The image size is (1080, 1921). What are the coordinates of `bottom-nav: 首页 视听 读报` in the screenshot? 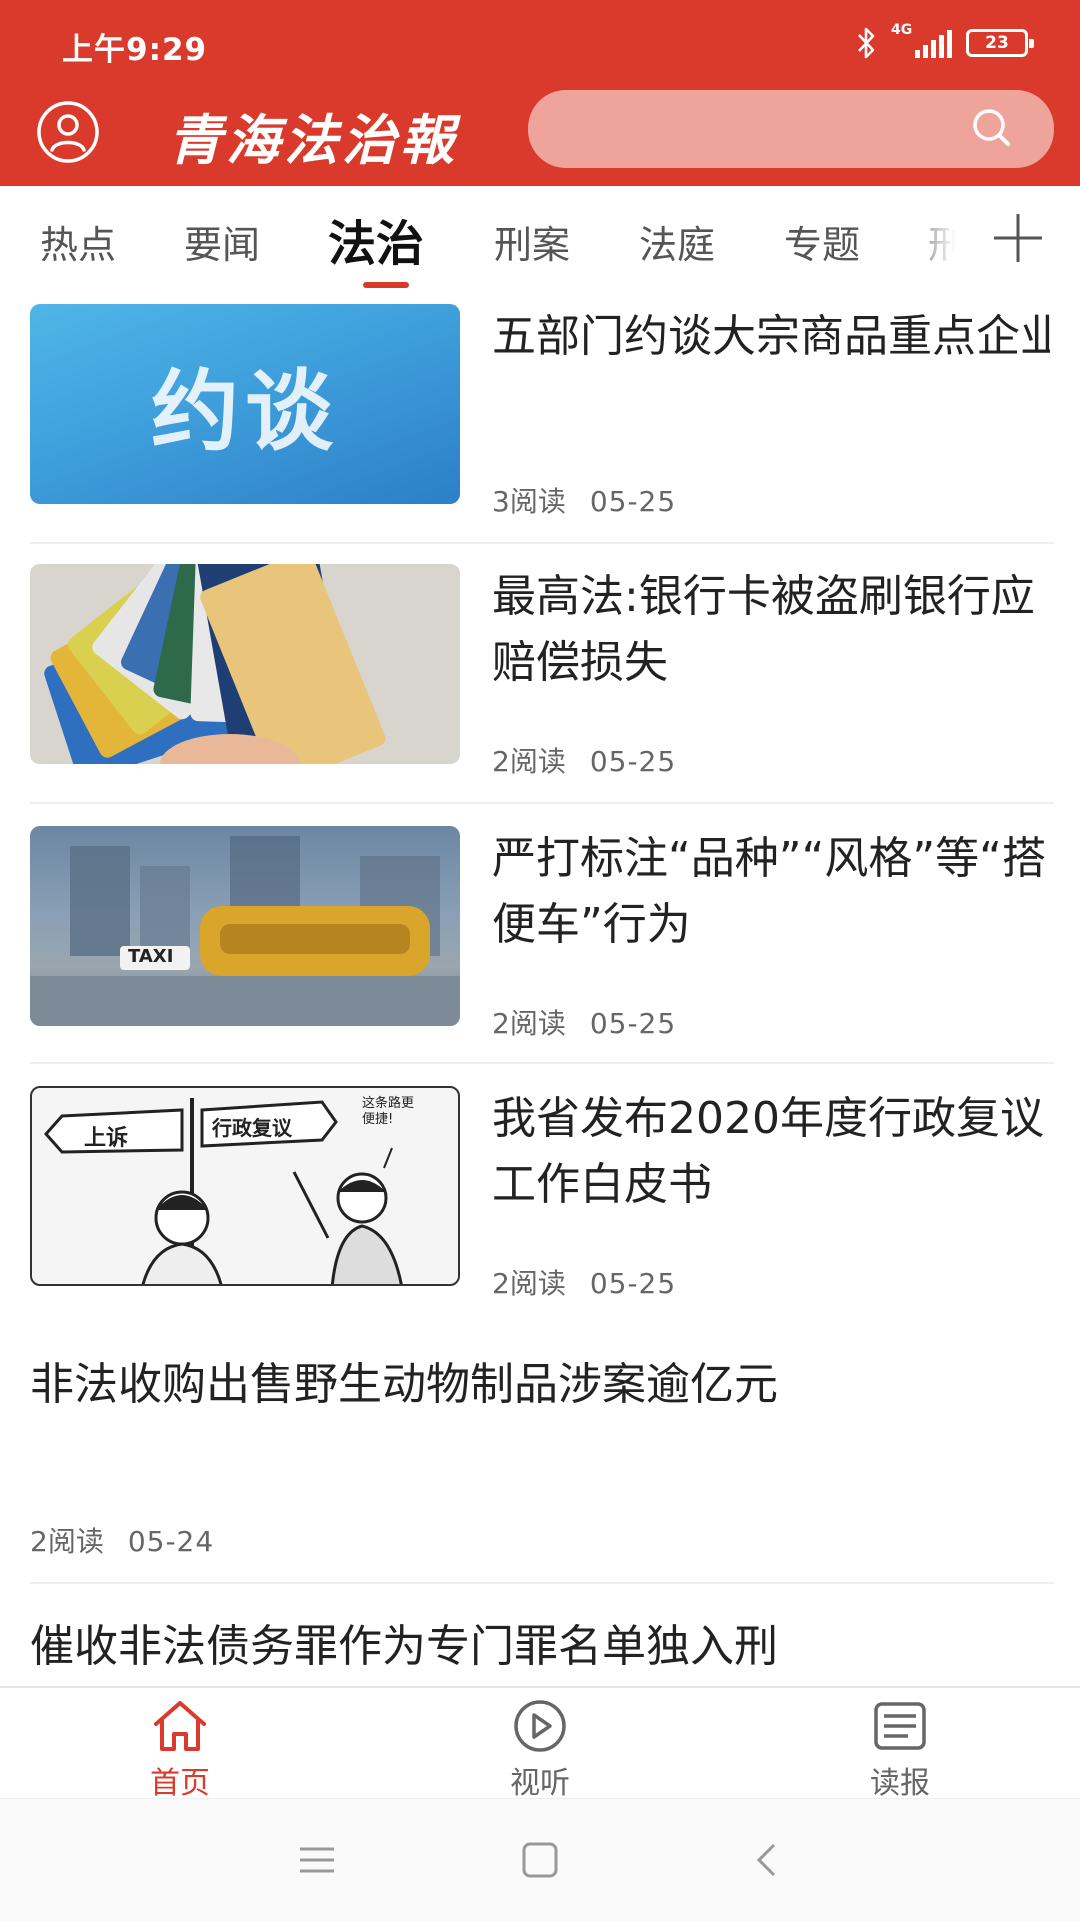 It's located at (540, 1743).